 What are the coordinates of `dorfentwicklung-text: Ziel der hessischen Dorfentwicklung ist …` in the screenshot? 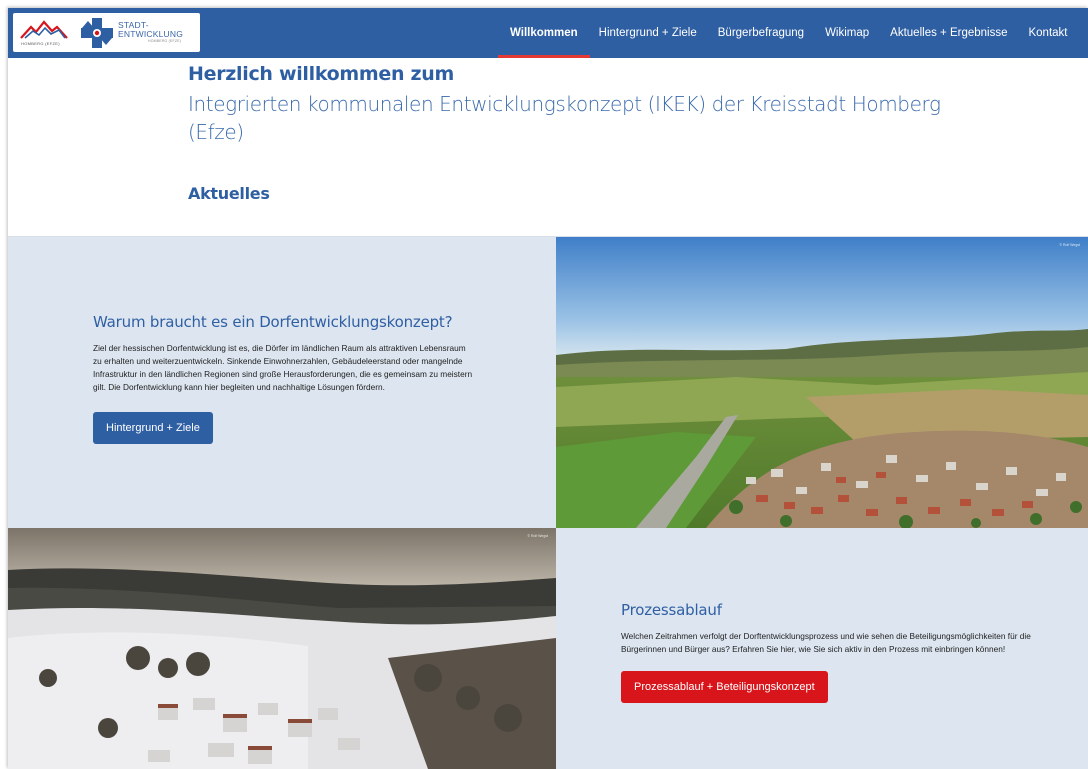 It's located at (283, 367).